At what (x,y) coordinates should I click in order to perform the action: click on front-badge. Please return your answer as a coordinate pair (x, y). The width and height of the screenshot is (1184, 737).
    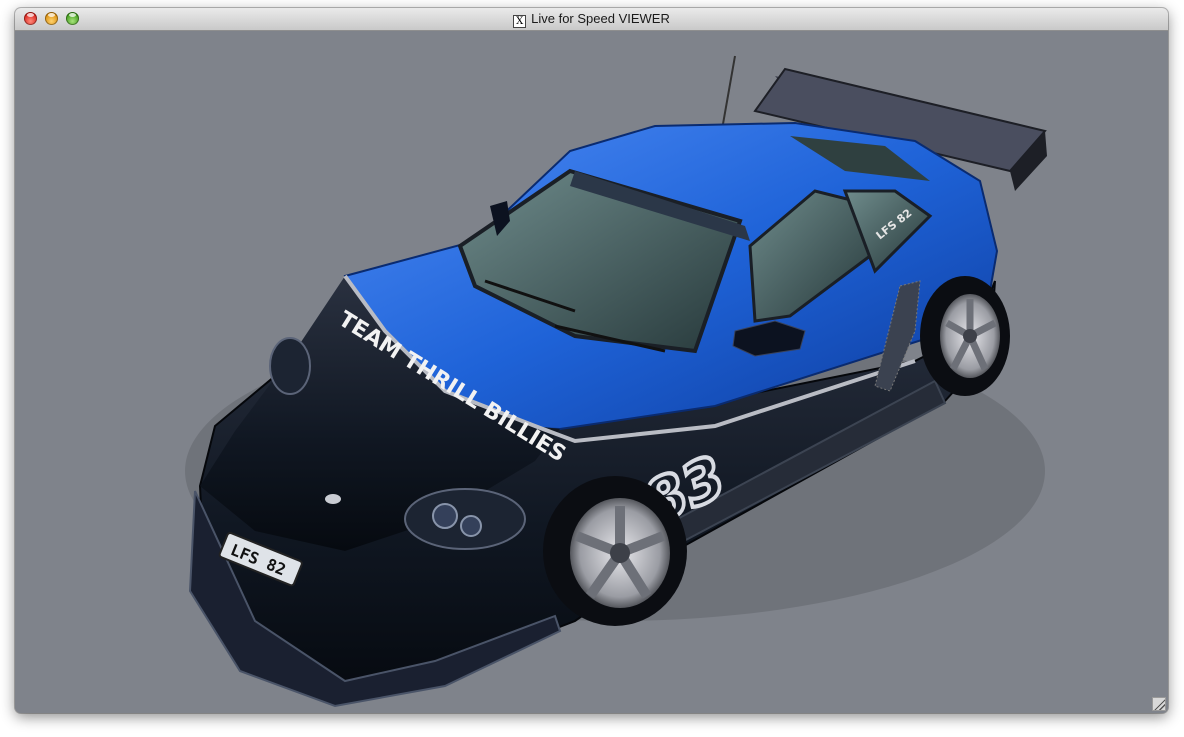
    Looking at the image, I should click on (333, 499).